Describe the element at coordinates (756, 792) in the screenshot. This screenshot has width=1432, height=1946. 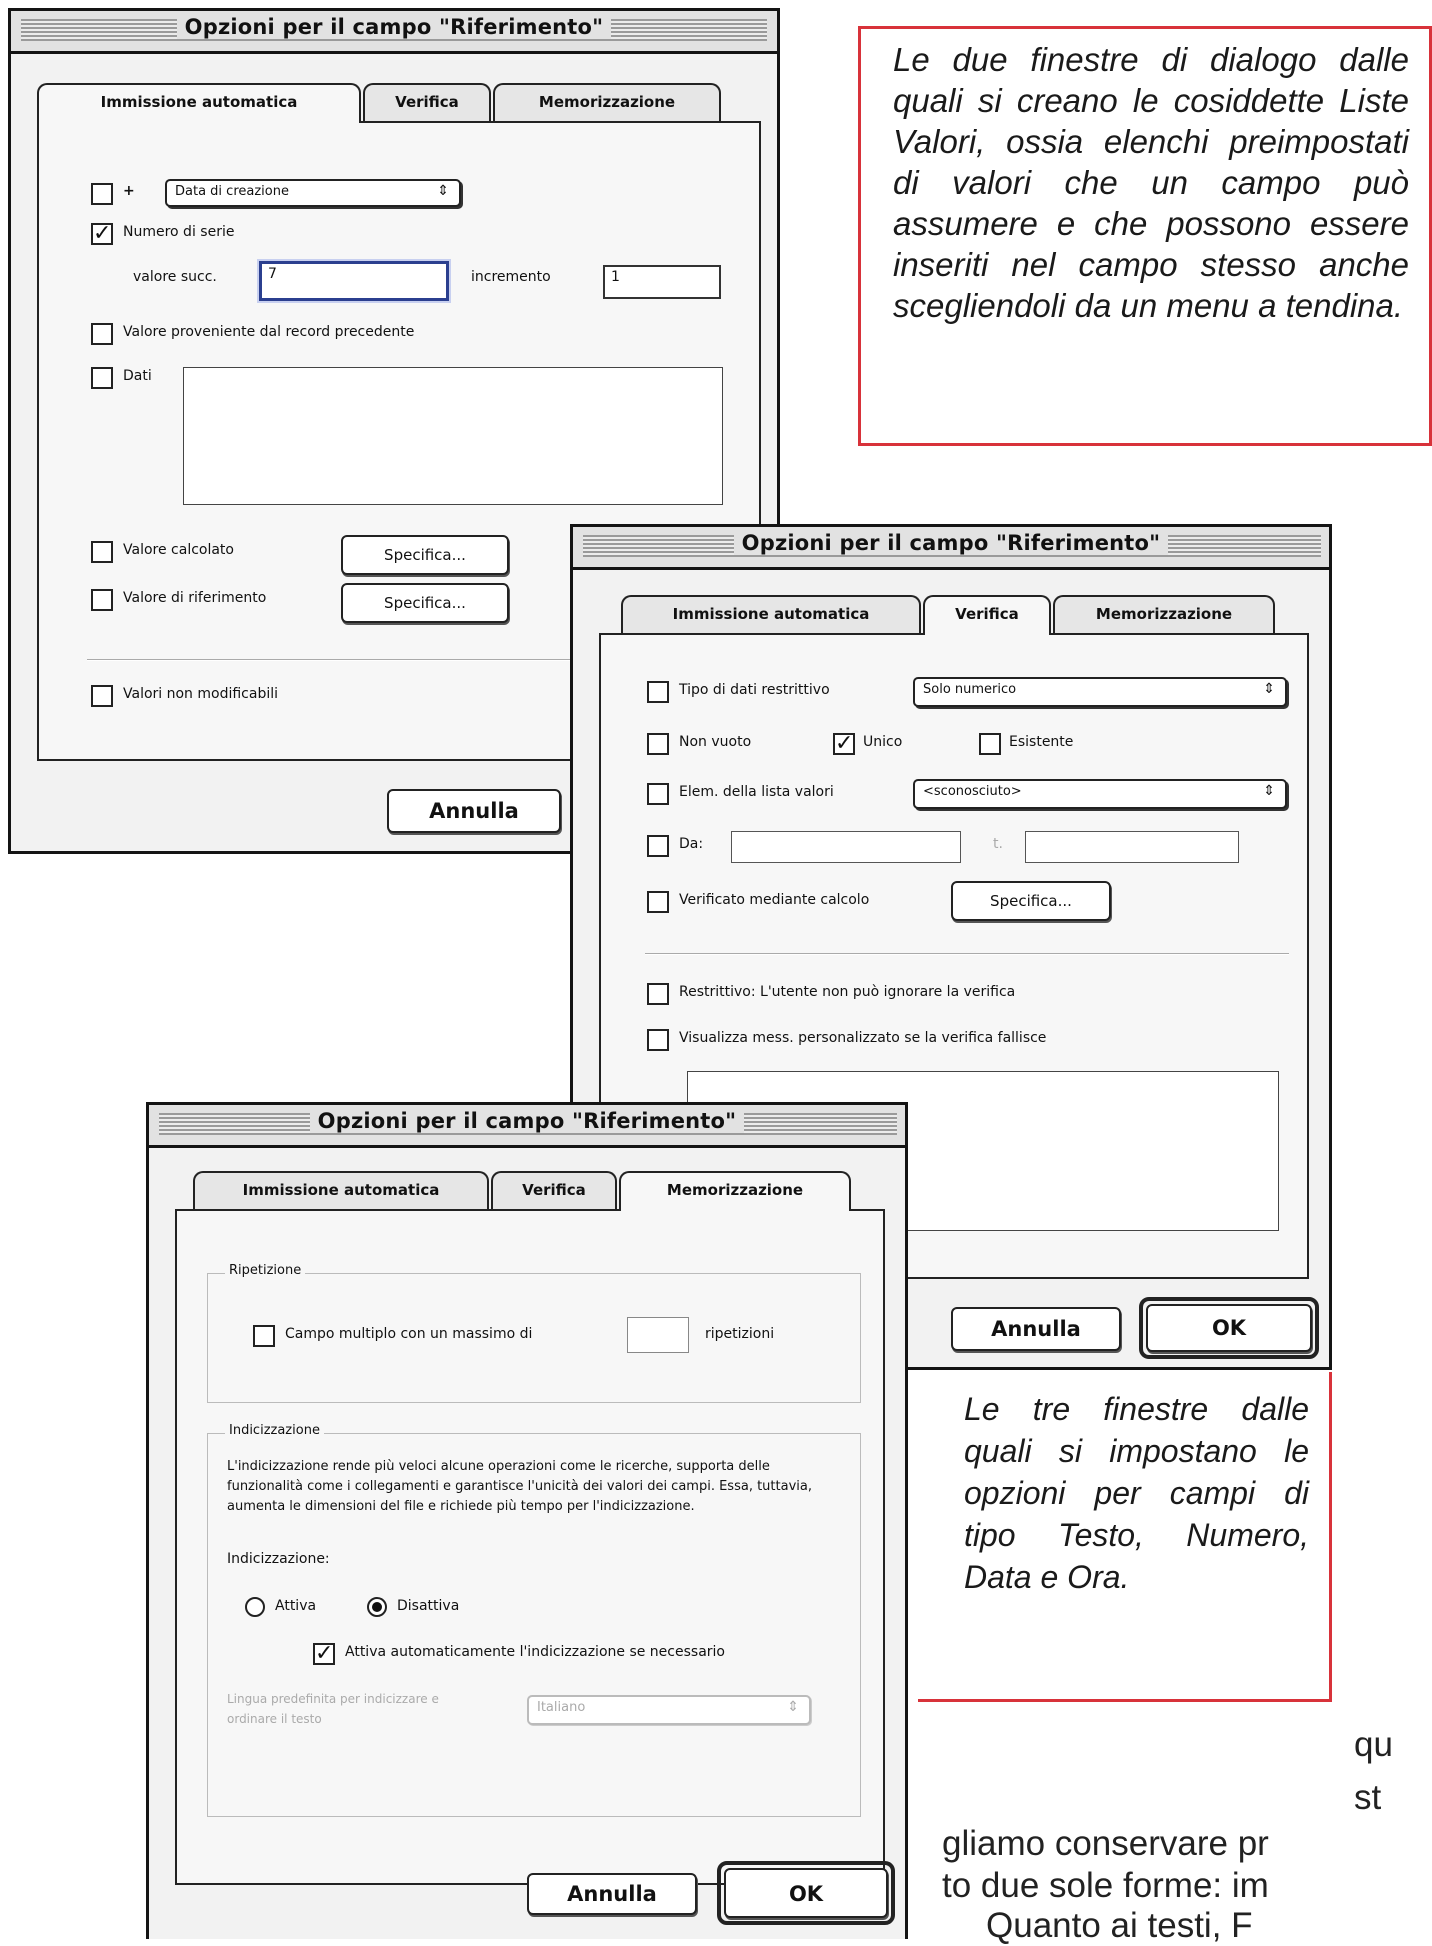
I see `member-of-label: Elem. della lista valori` at that location.